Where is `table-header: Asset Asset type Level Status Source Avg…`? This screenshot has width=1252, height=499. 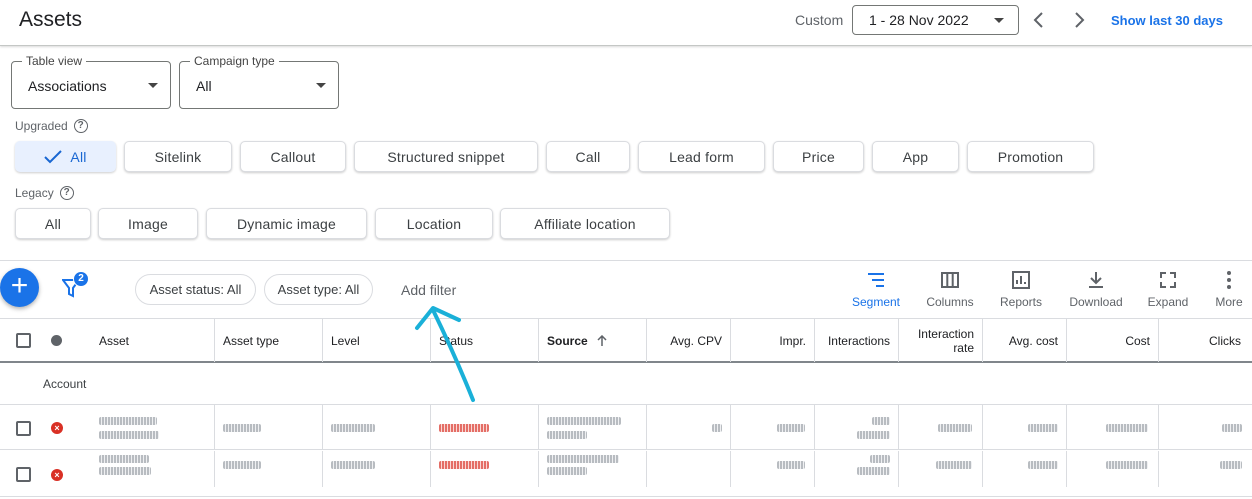 table-header: Asset Asset type Level Status Source Avg… is located at coordinates (626, 340).